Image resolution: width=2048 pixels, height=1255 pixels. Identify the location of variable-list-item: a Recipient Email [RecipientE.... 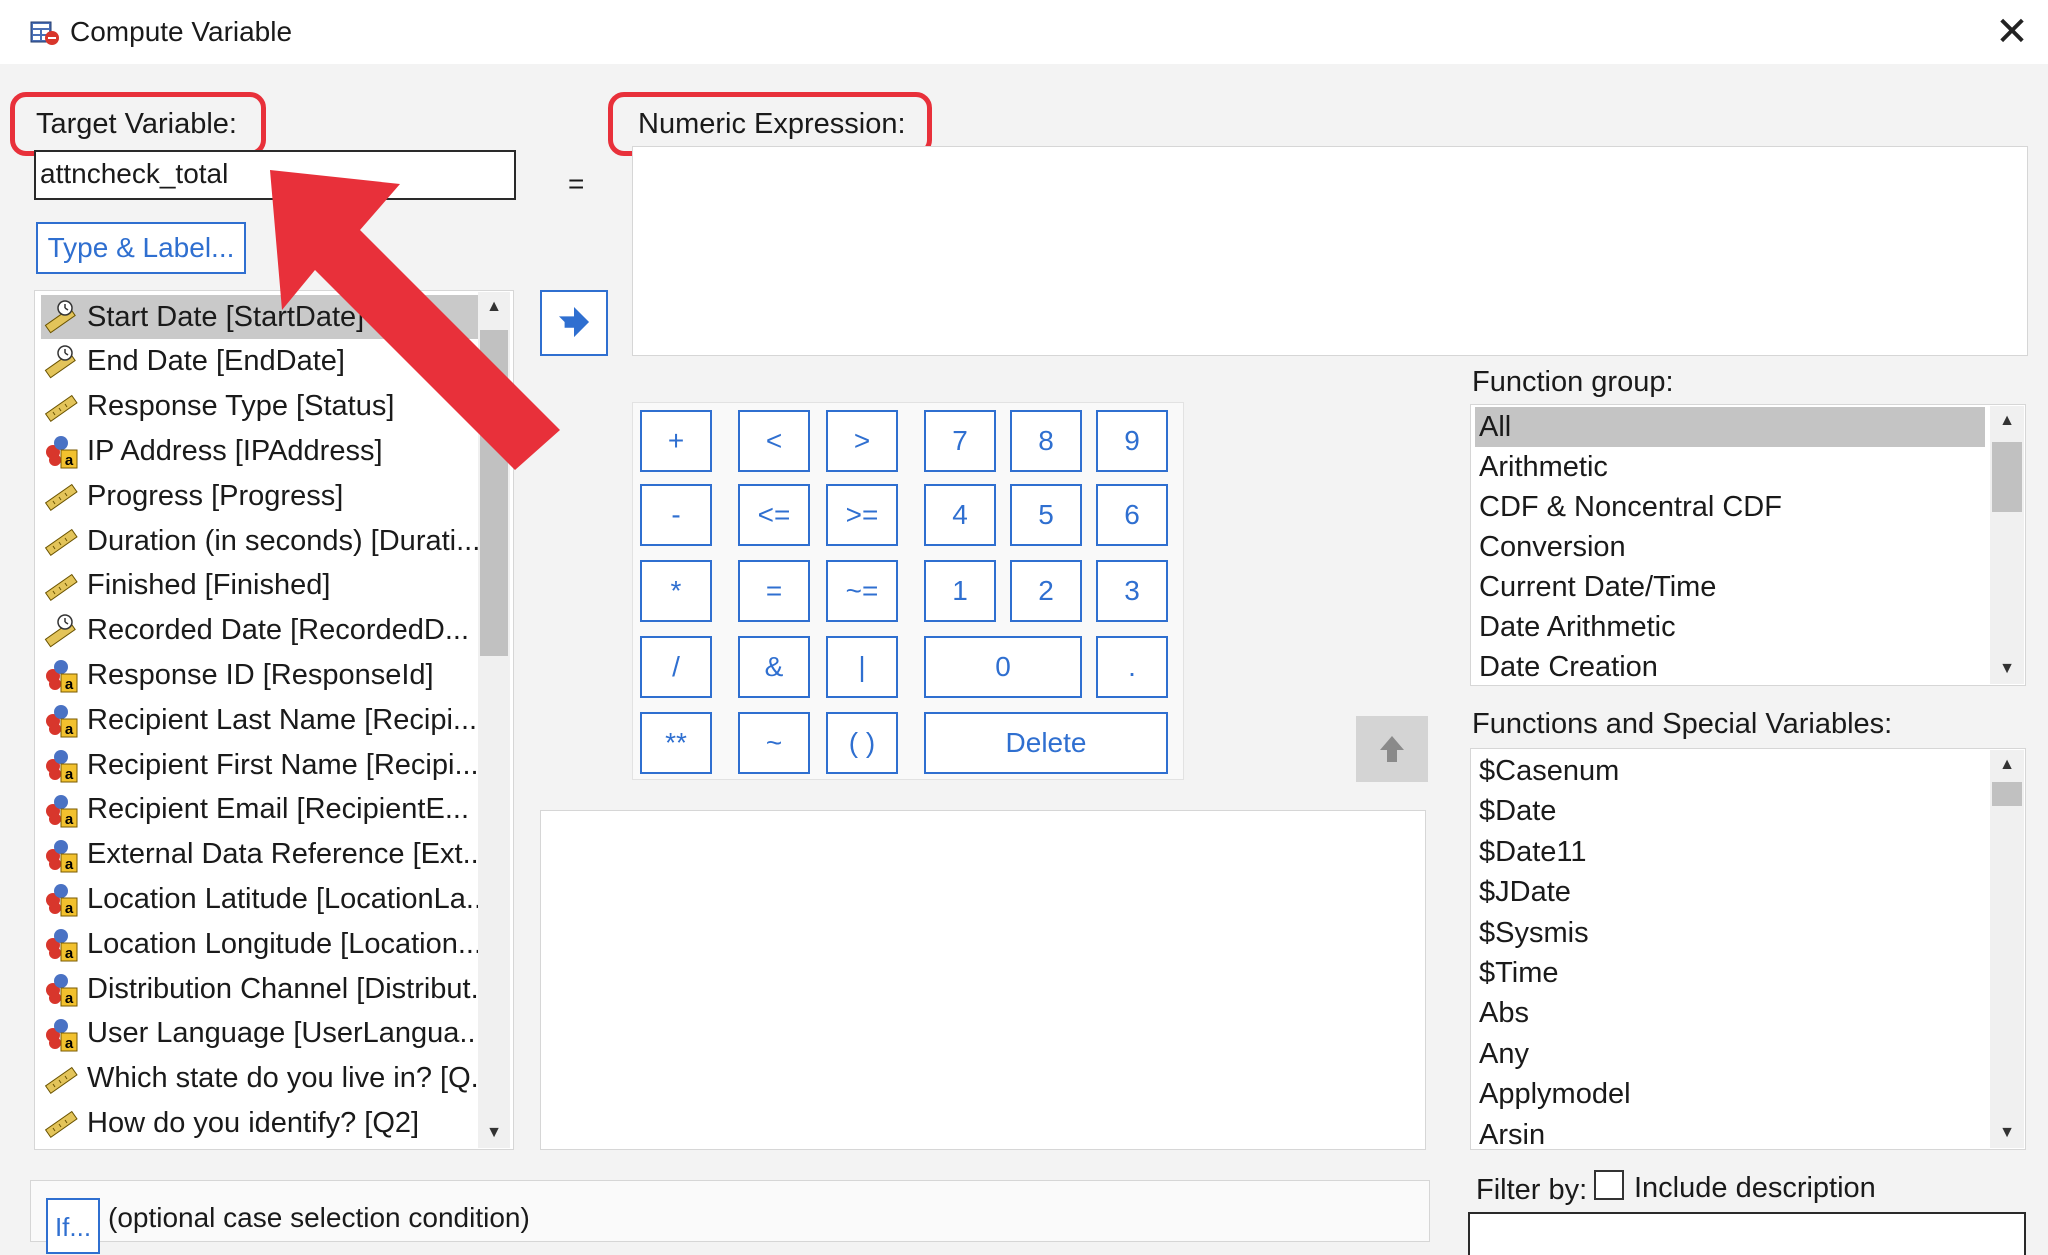
(260, 810).